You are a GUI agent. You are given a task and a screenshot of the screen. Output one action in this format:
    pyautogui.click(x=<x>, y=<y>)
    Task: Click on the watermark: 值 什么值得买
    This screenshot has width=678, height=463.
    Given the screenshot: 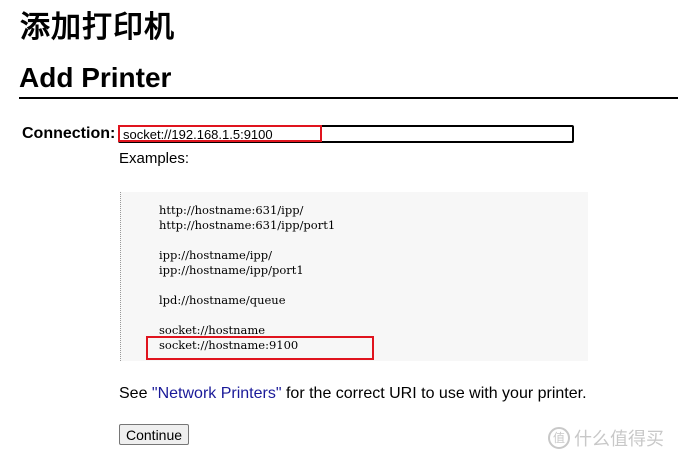 What is the action you would take?
    pyautogui.click(x=606, y=438)
    